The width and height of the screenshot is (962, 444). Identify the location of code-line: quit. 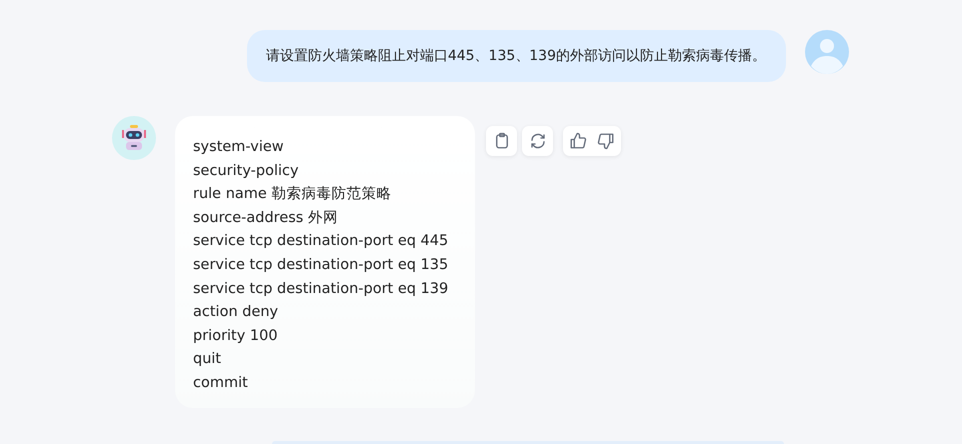
(207, 360).